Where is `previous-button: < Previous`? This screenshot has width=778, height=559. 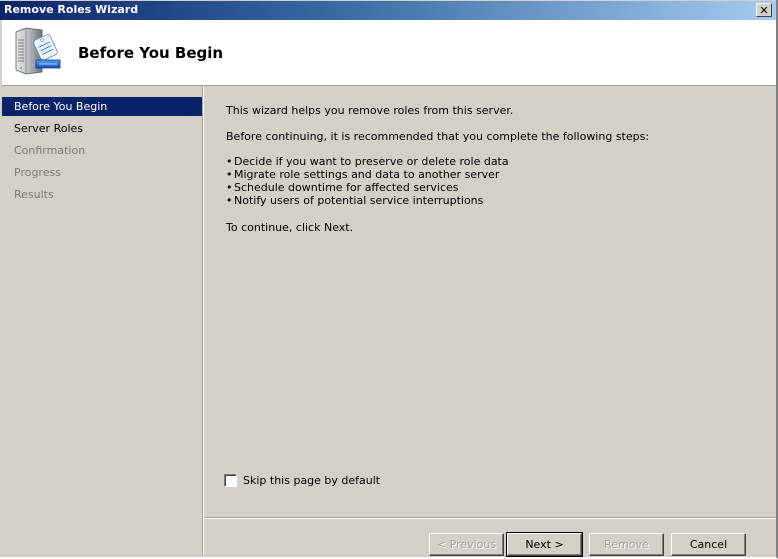
previous-button: < Previous is located at coordinates (466, 544).